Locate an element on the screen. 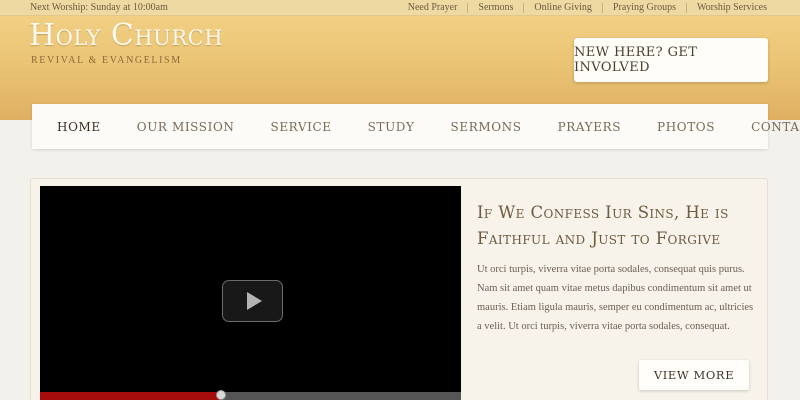 Image resolution: width=800 pixels, height=400 pixels. top-link-need-prayer: Need Prayer is located at coordinates (433, 7).